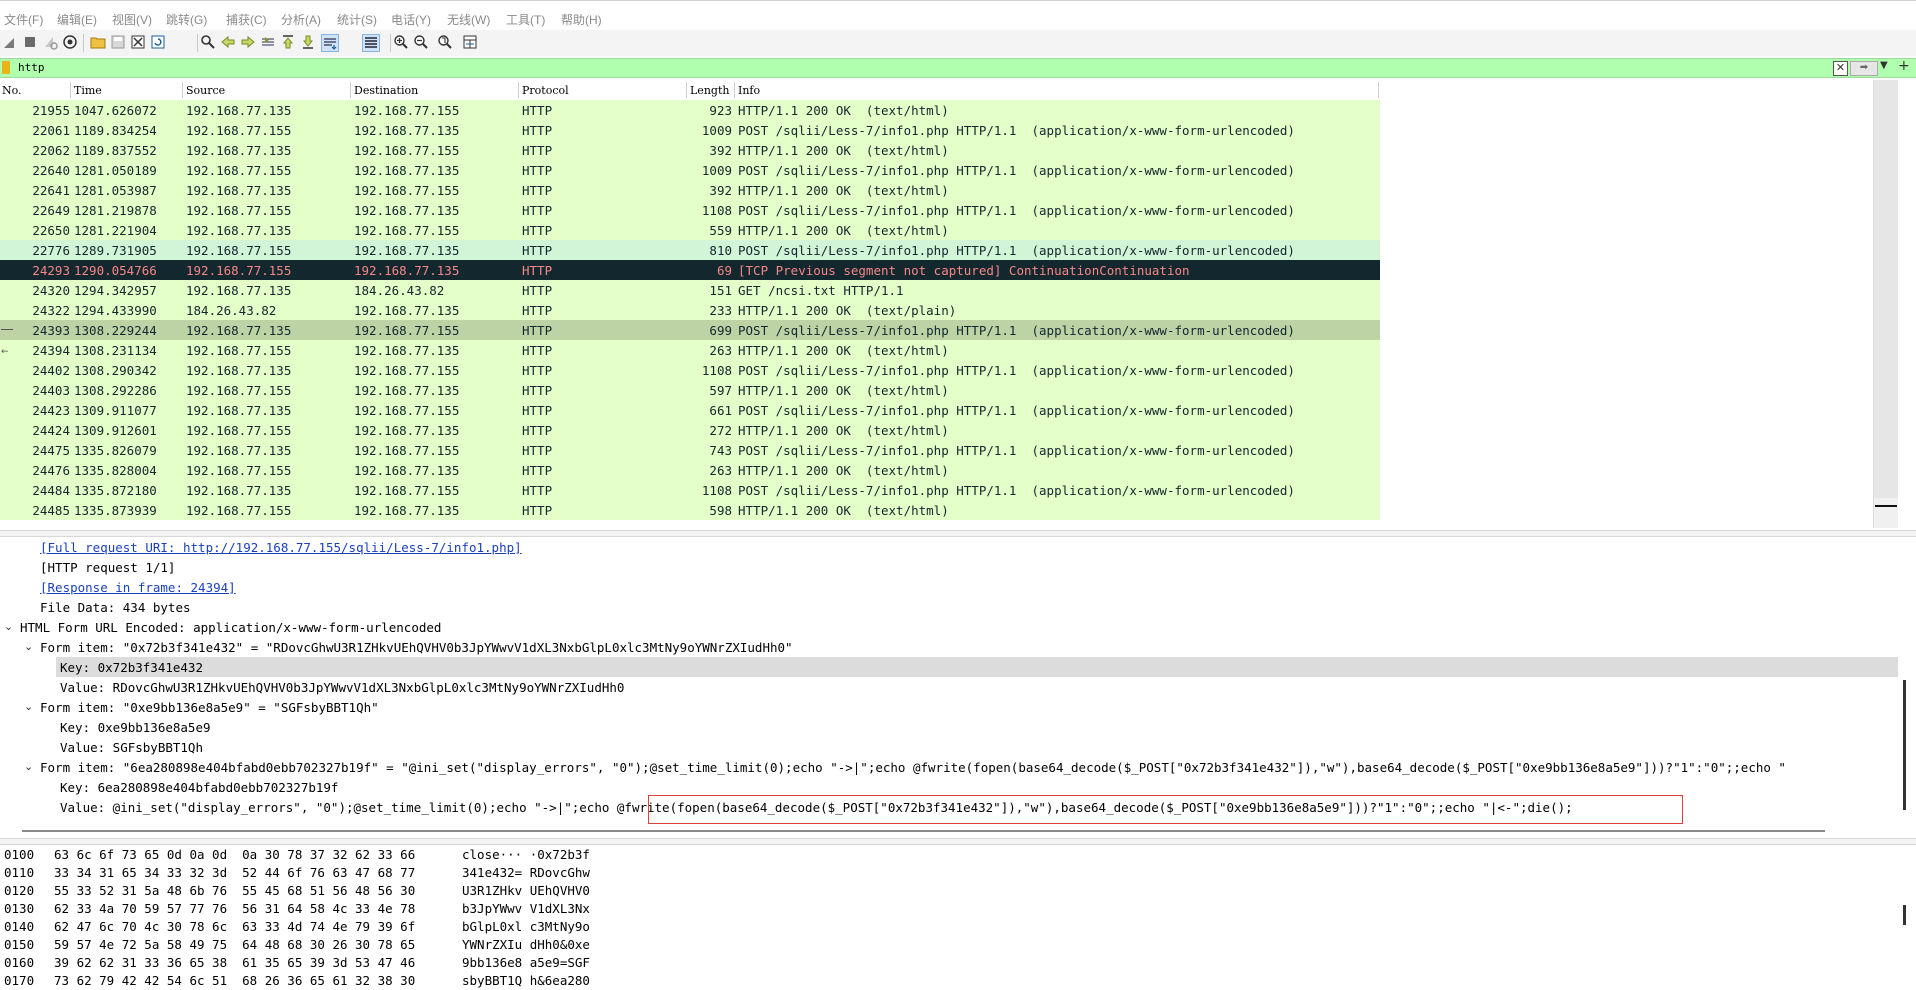 This screenshot has width=1916, height=990. Describe the element at coordinates (1904, 745) in the screenshot. I see `details-vertical-scrollbar` at that location.